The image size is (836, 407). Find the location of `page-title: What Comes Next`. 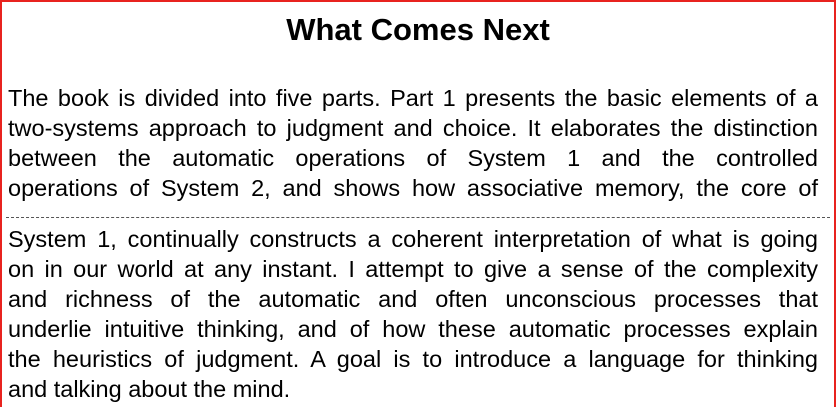

page-title: What Comes Next is located at coordinates (418, 29).